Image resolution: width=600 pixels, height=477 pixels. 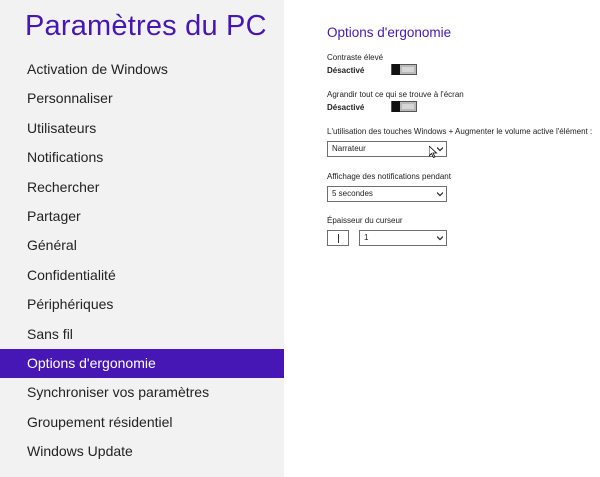 What do you see at coordinates (366, 237) in the screenshot?
I see `cursor-thickness-selected: 1` at bounding box center [366, 237].